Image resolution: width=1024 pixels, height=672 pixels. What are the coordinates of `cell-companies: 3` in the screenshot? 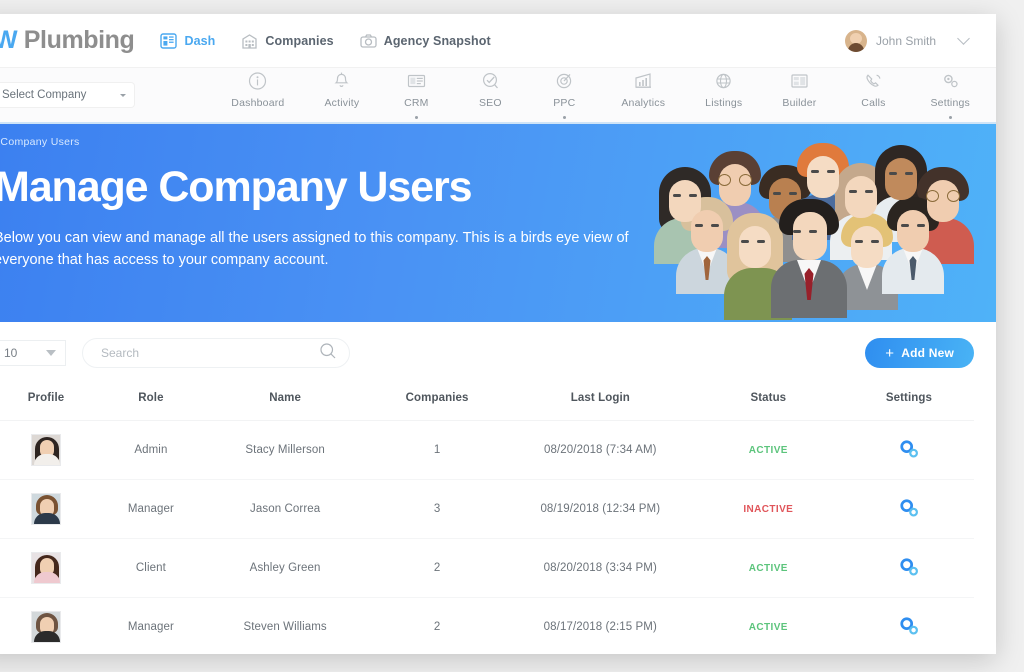 It's located at (437, 509).